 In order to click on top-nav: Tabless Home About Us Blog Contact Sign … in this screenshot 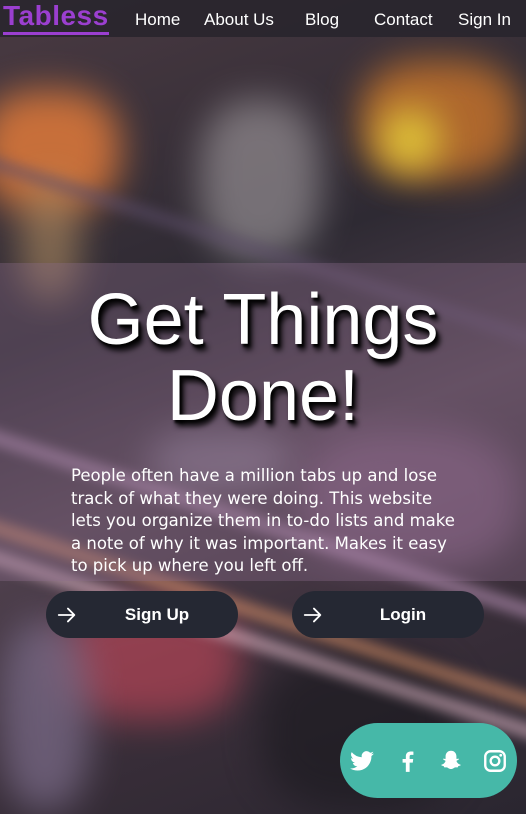, I will do `click(263, 18)`.